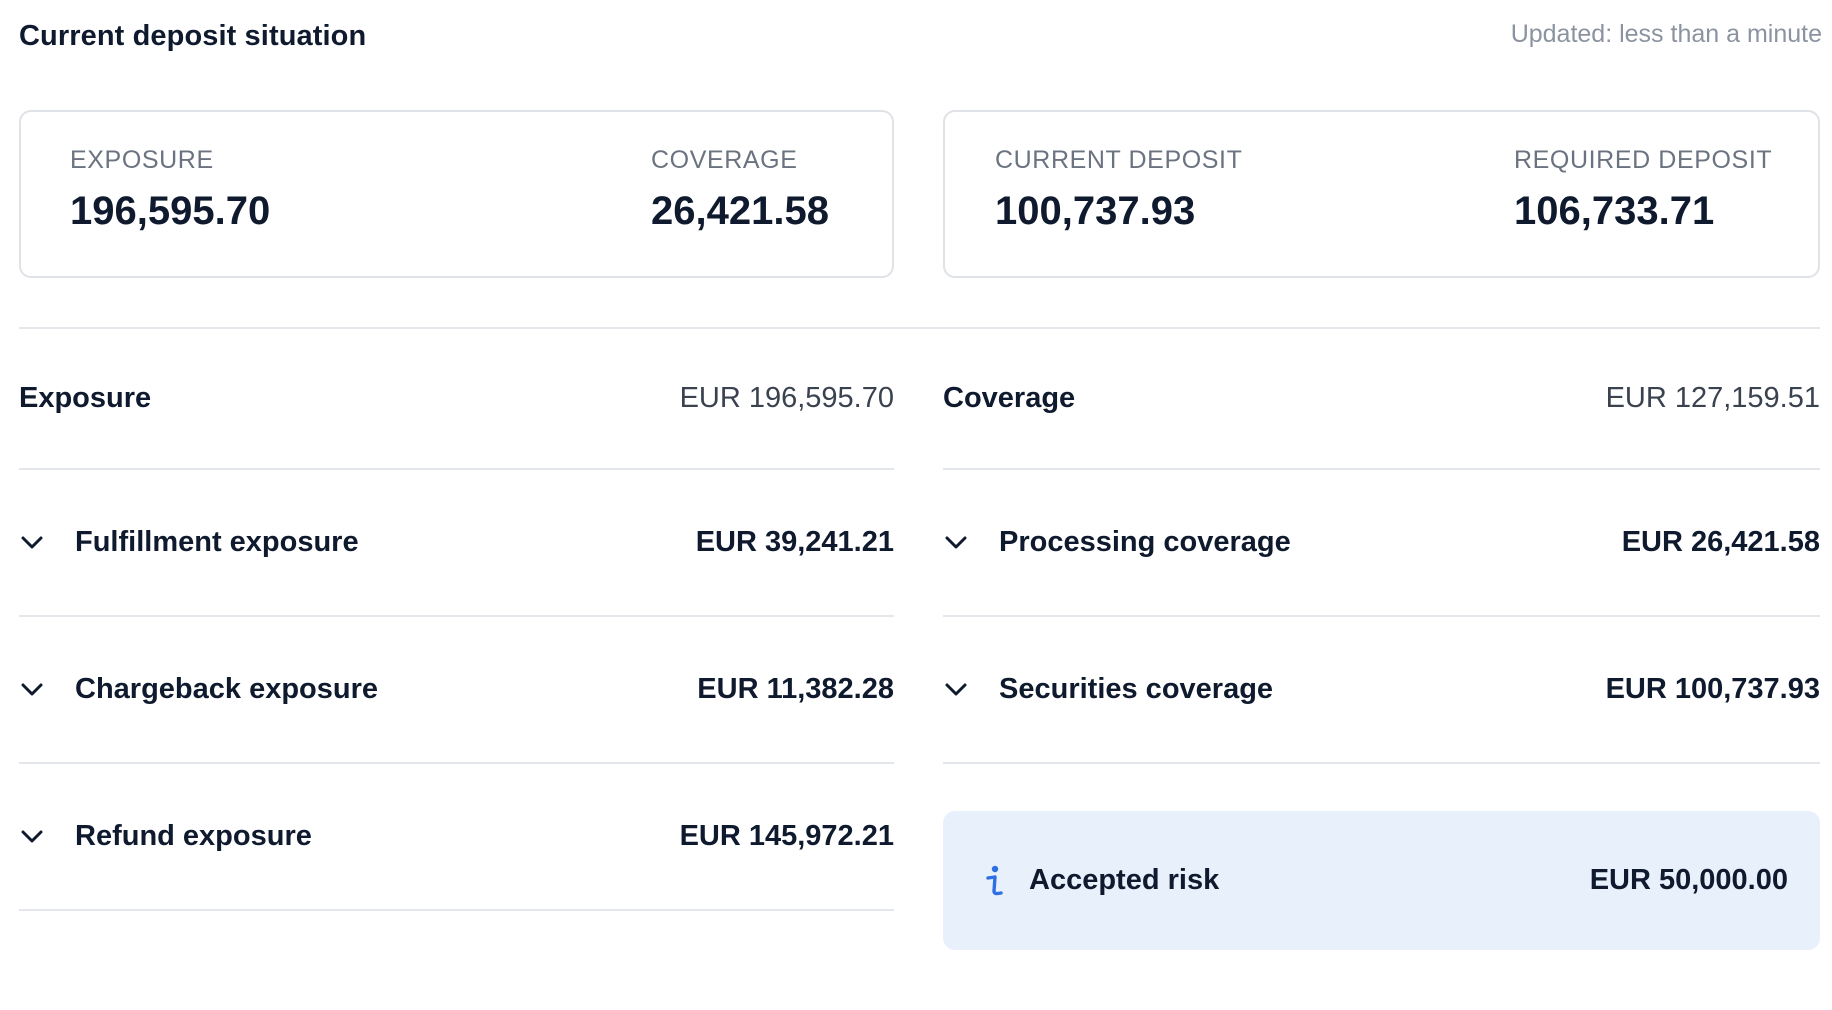 The width and height of the screenshot is (1832, 1010). I want to click on accepted-risk-box: Accepted risk EUR 50,000.00, so click(1381, 880).